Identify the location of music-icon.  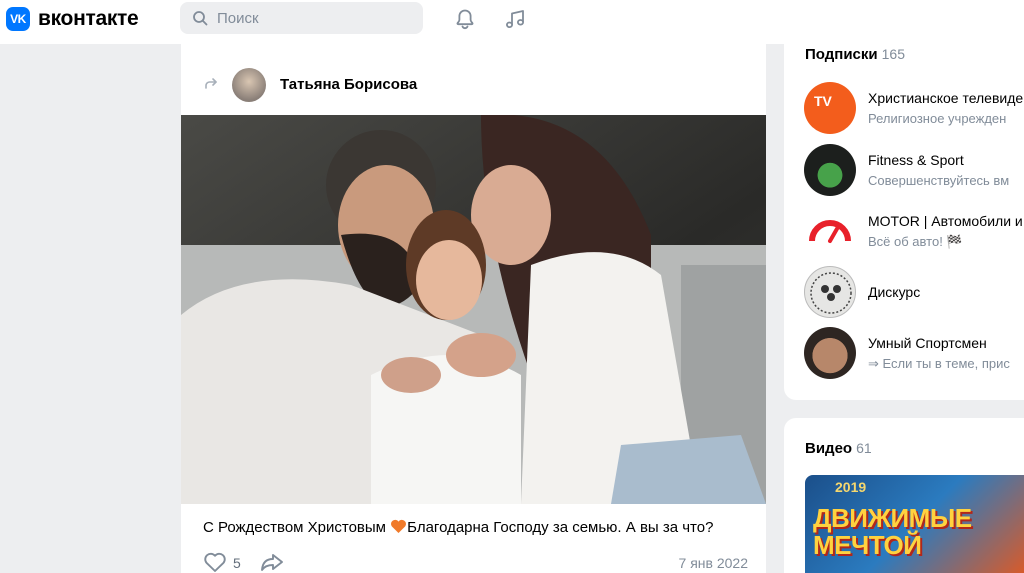
(515, 19).